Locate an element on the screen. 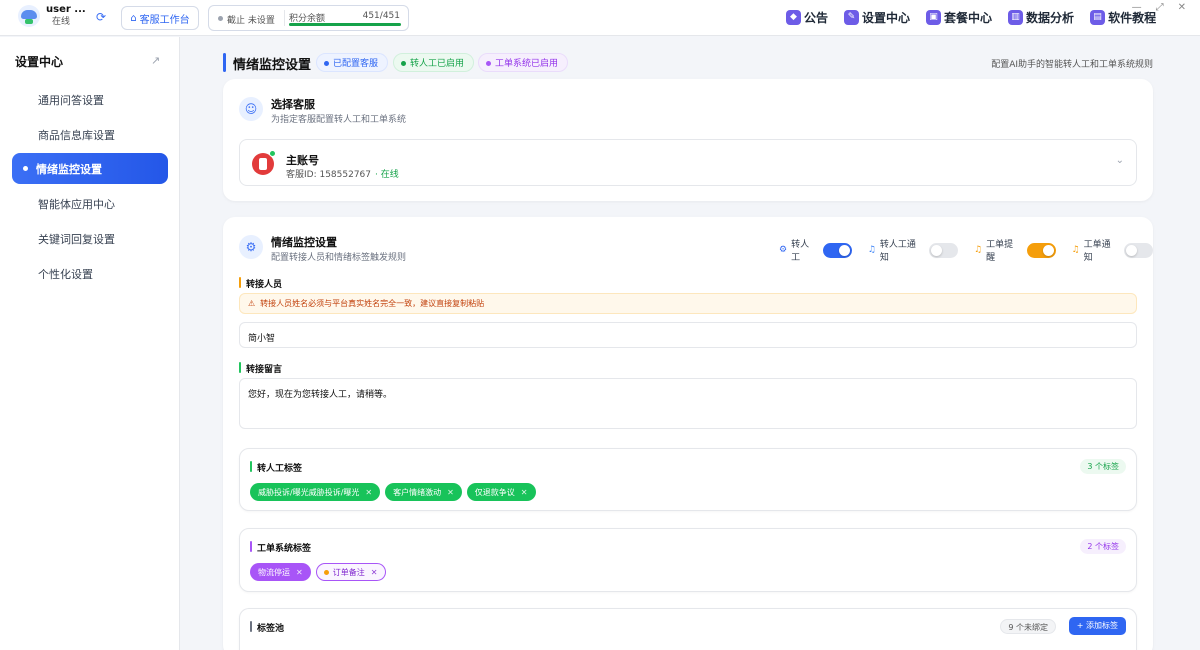 This screenshot has width=1200, height=650. points-progress-fill is located at coordinates (345, 24).